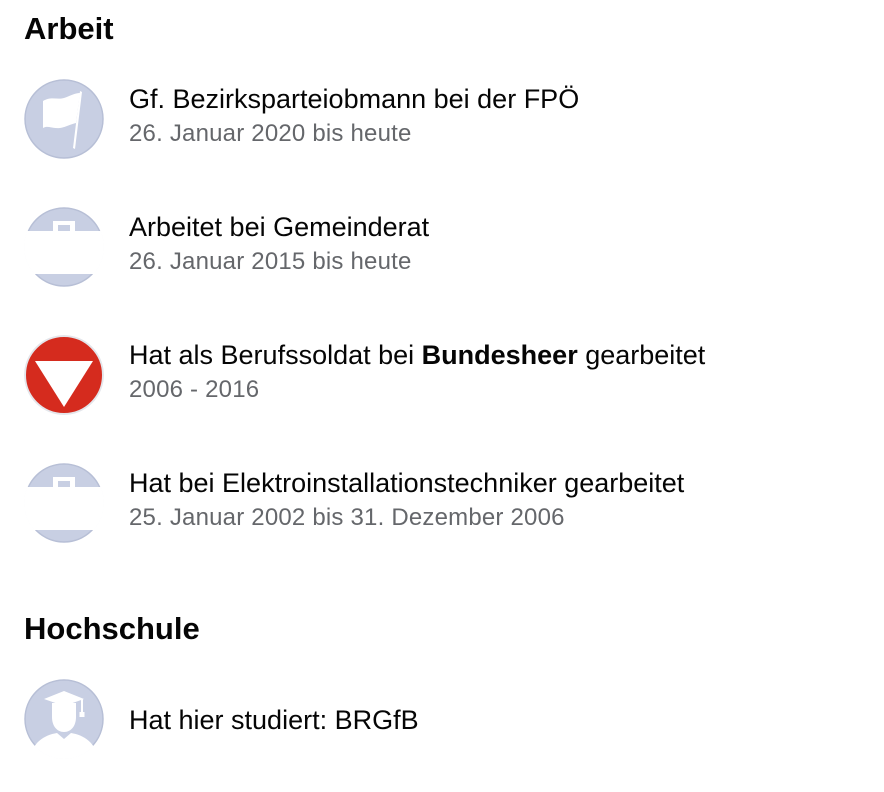 Image resolution: width=884 pixels, height=792 pixels. I want to click on flag-icon, so click(64, 119).